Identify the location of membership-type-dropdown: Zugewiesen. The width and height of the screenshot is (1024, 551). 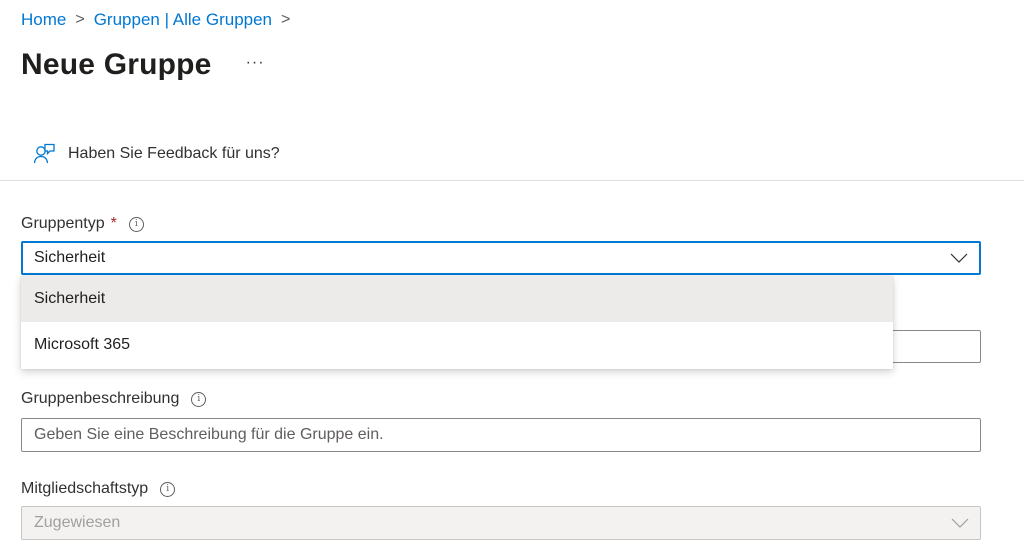
(501, 523).